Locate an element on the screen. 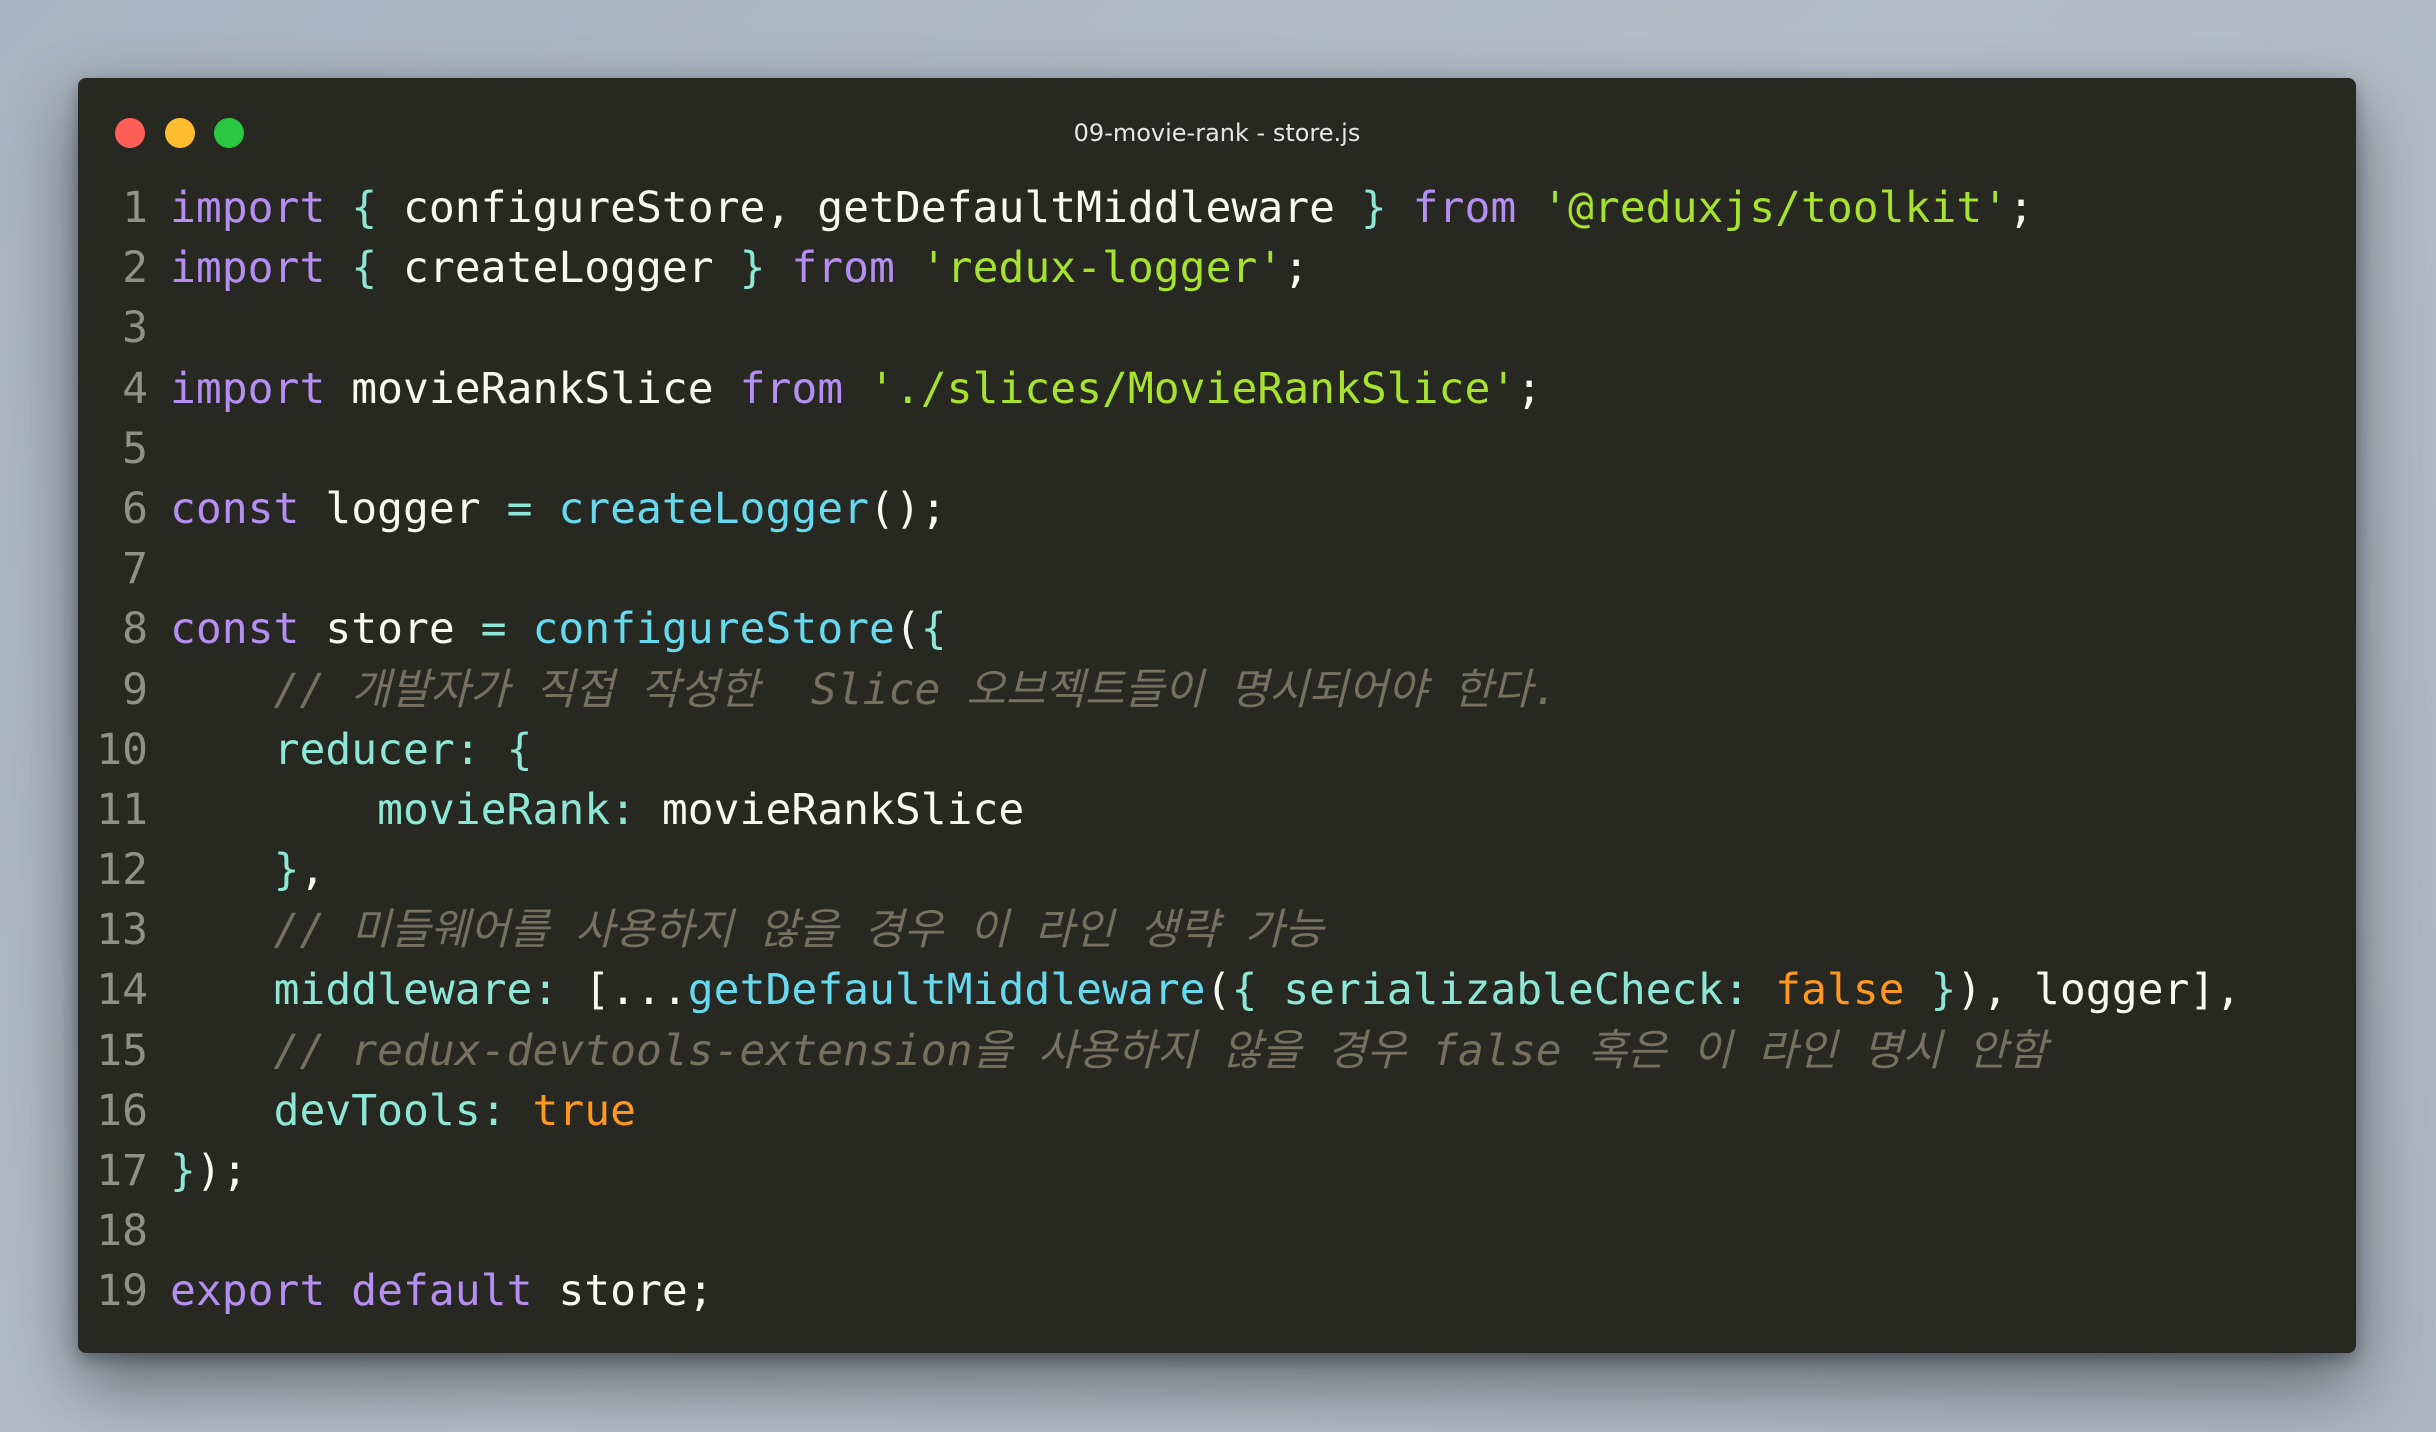  code-text: devTools: true is located at coordinates (392, 1111).